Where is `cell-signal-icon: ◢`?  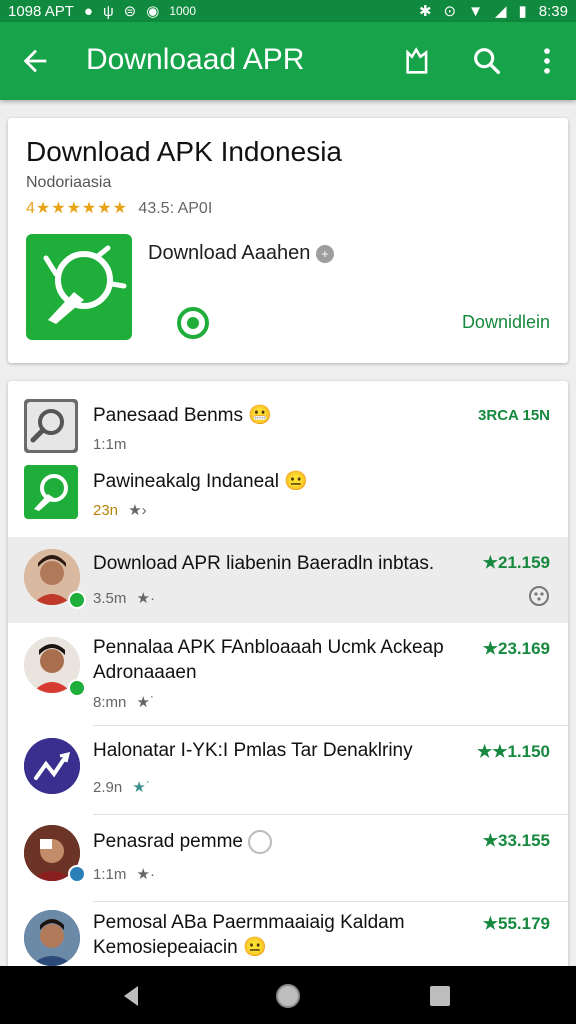
cell-signal-icon: ◢ is located at coordinates (500, 11).